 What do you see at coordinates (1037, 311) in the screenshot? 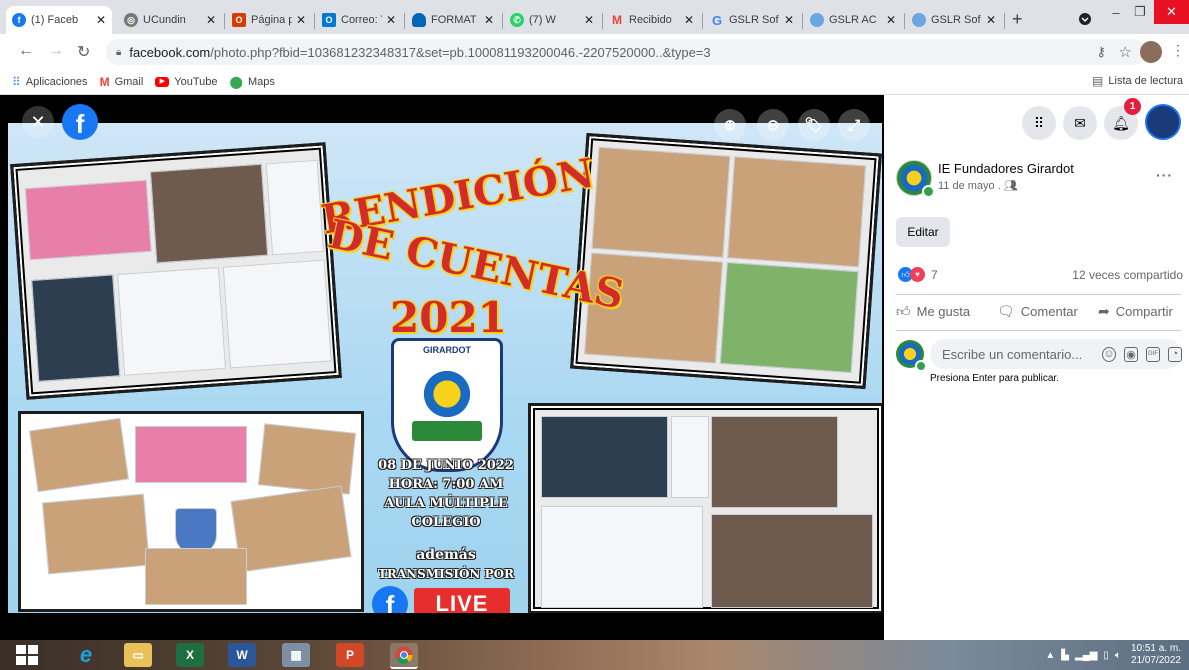
I see `comment-button: 🗨︎ Comentar` at bounding box center [1037, 311].